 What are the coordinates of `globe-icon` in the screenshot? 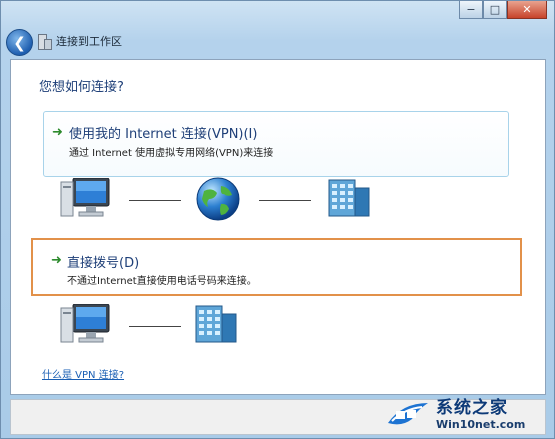 It's located at (218, 199).